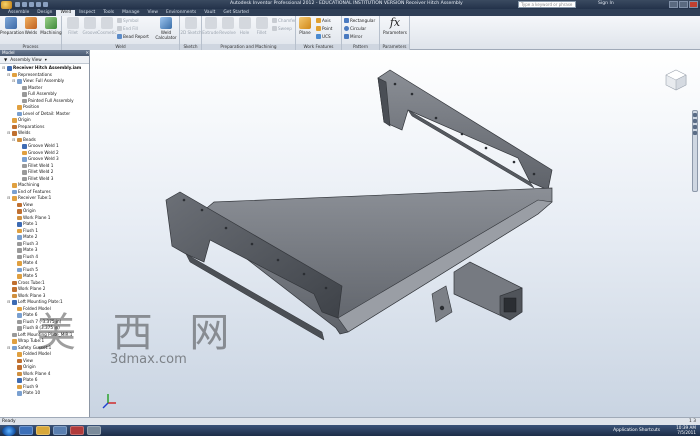 The image size is (700, 436). What do you see at coordinates (686, 430) in the screenshot?
I see `system-clock: 10:39 AM 7/5/2011` at bounding box center [686, 430].